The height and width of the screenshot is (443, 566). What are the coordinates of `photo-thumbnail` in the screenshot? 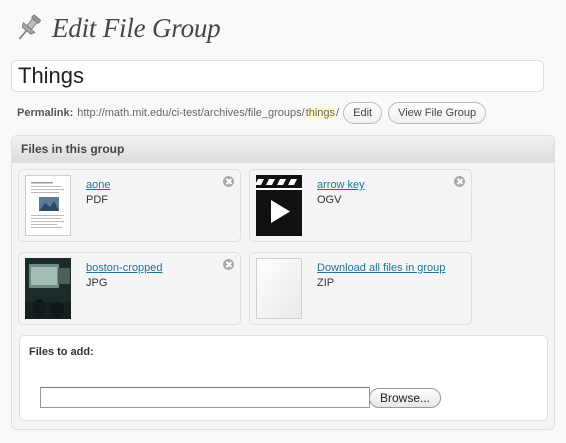 It's located at (48, 288).